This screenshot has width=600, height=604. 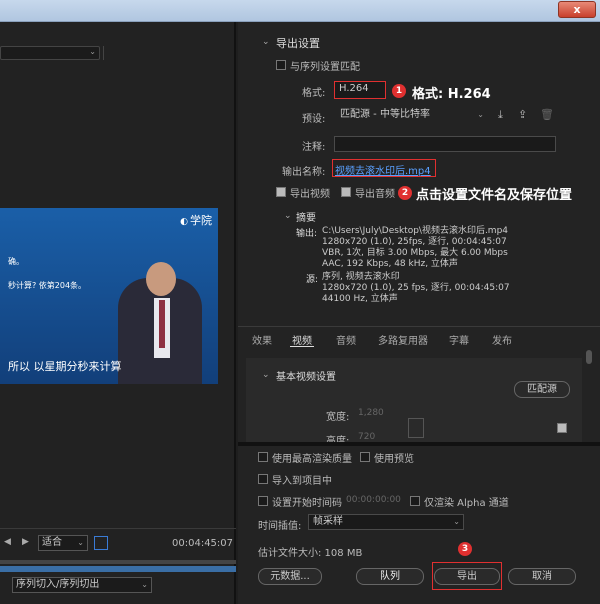 I want to click on zoom-select: 适合 ⌄, so click(x=63, y=543).